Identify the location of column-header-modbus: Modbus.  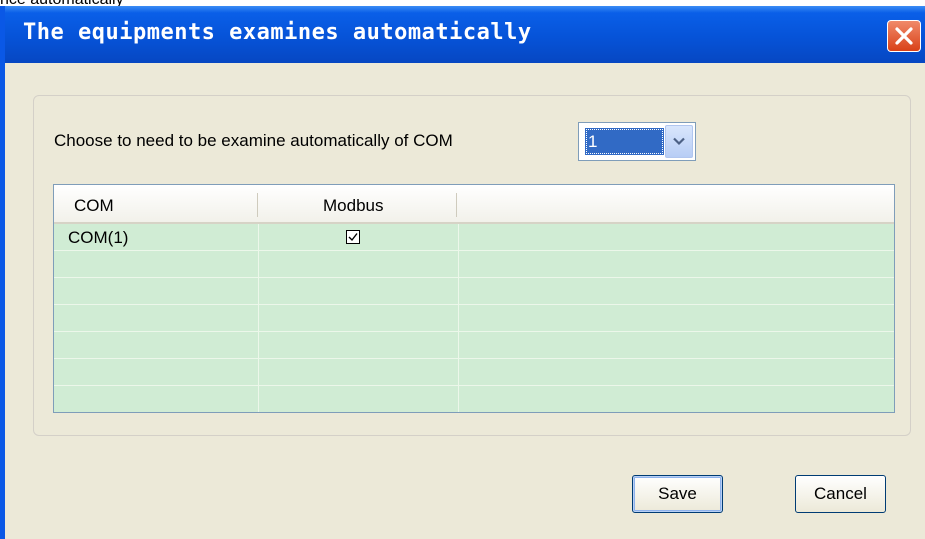
(353, 206).